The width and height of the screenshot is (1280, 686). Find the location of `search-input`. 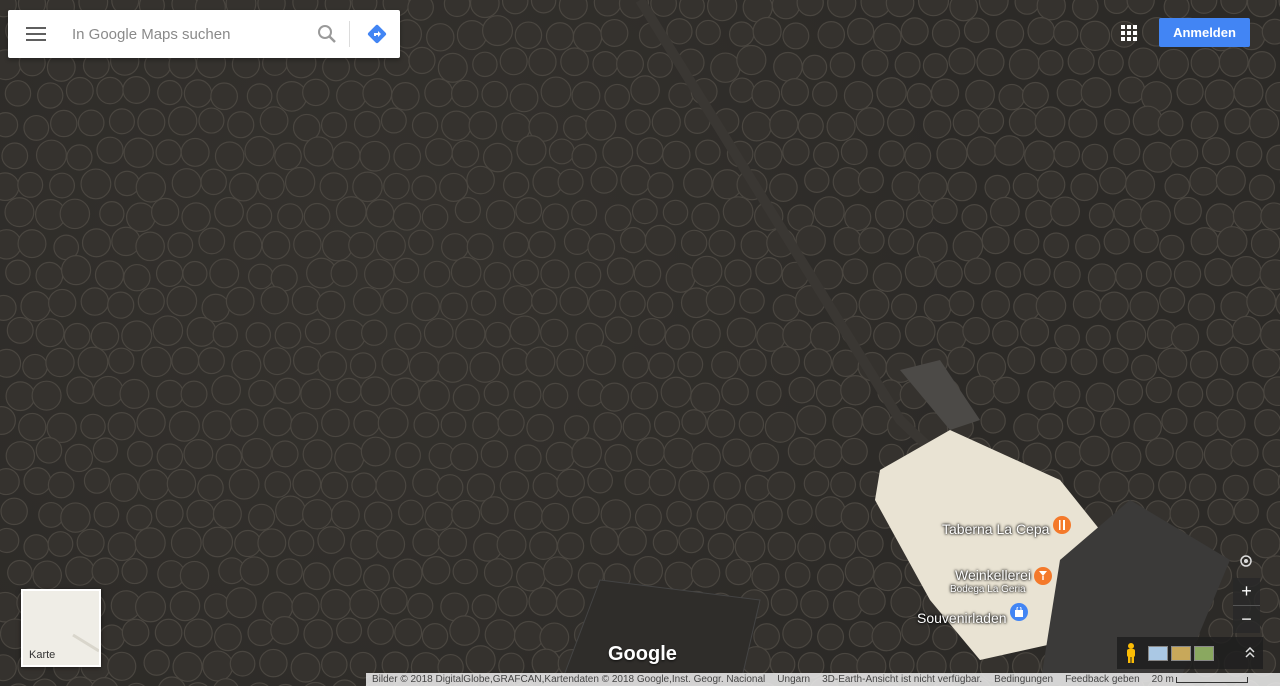

search-input is located at coordinates (185, 34).